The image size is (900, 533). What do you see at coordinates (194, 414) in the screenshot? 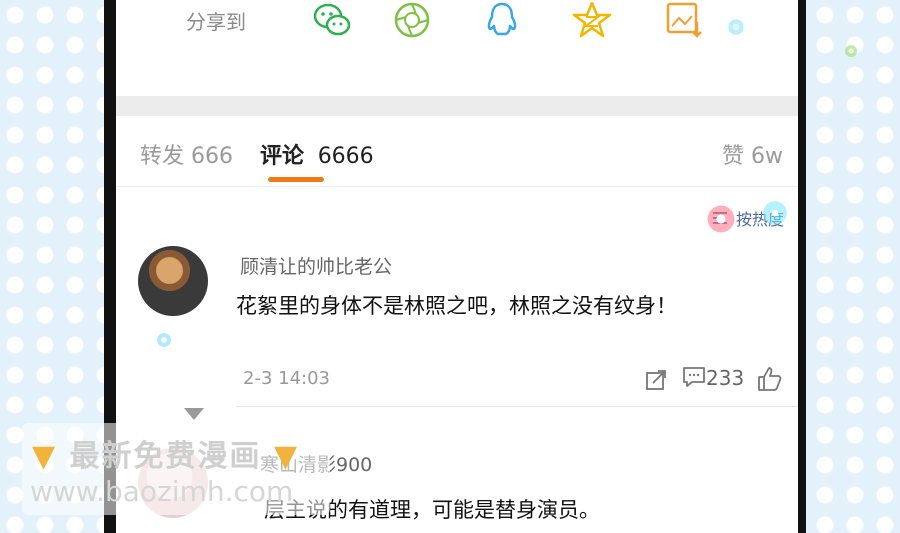
I see `expand-arrow-icon` at bounding box center [194, 414].